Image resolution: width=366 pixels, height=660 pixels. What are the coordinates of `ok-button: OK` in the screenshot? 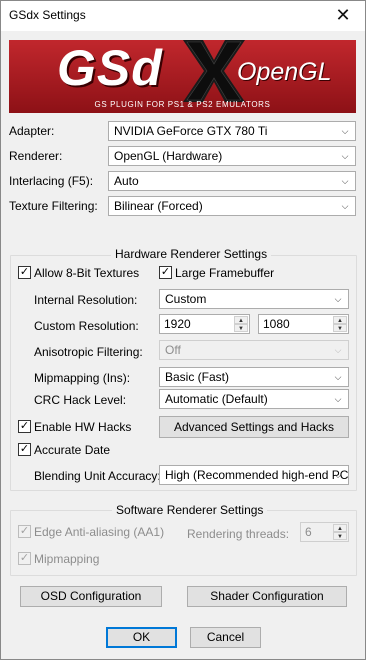 It's located at (141, 637).